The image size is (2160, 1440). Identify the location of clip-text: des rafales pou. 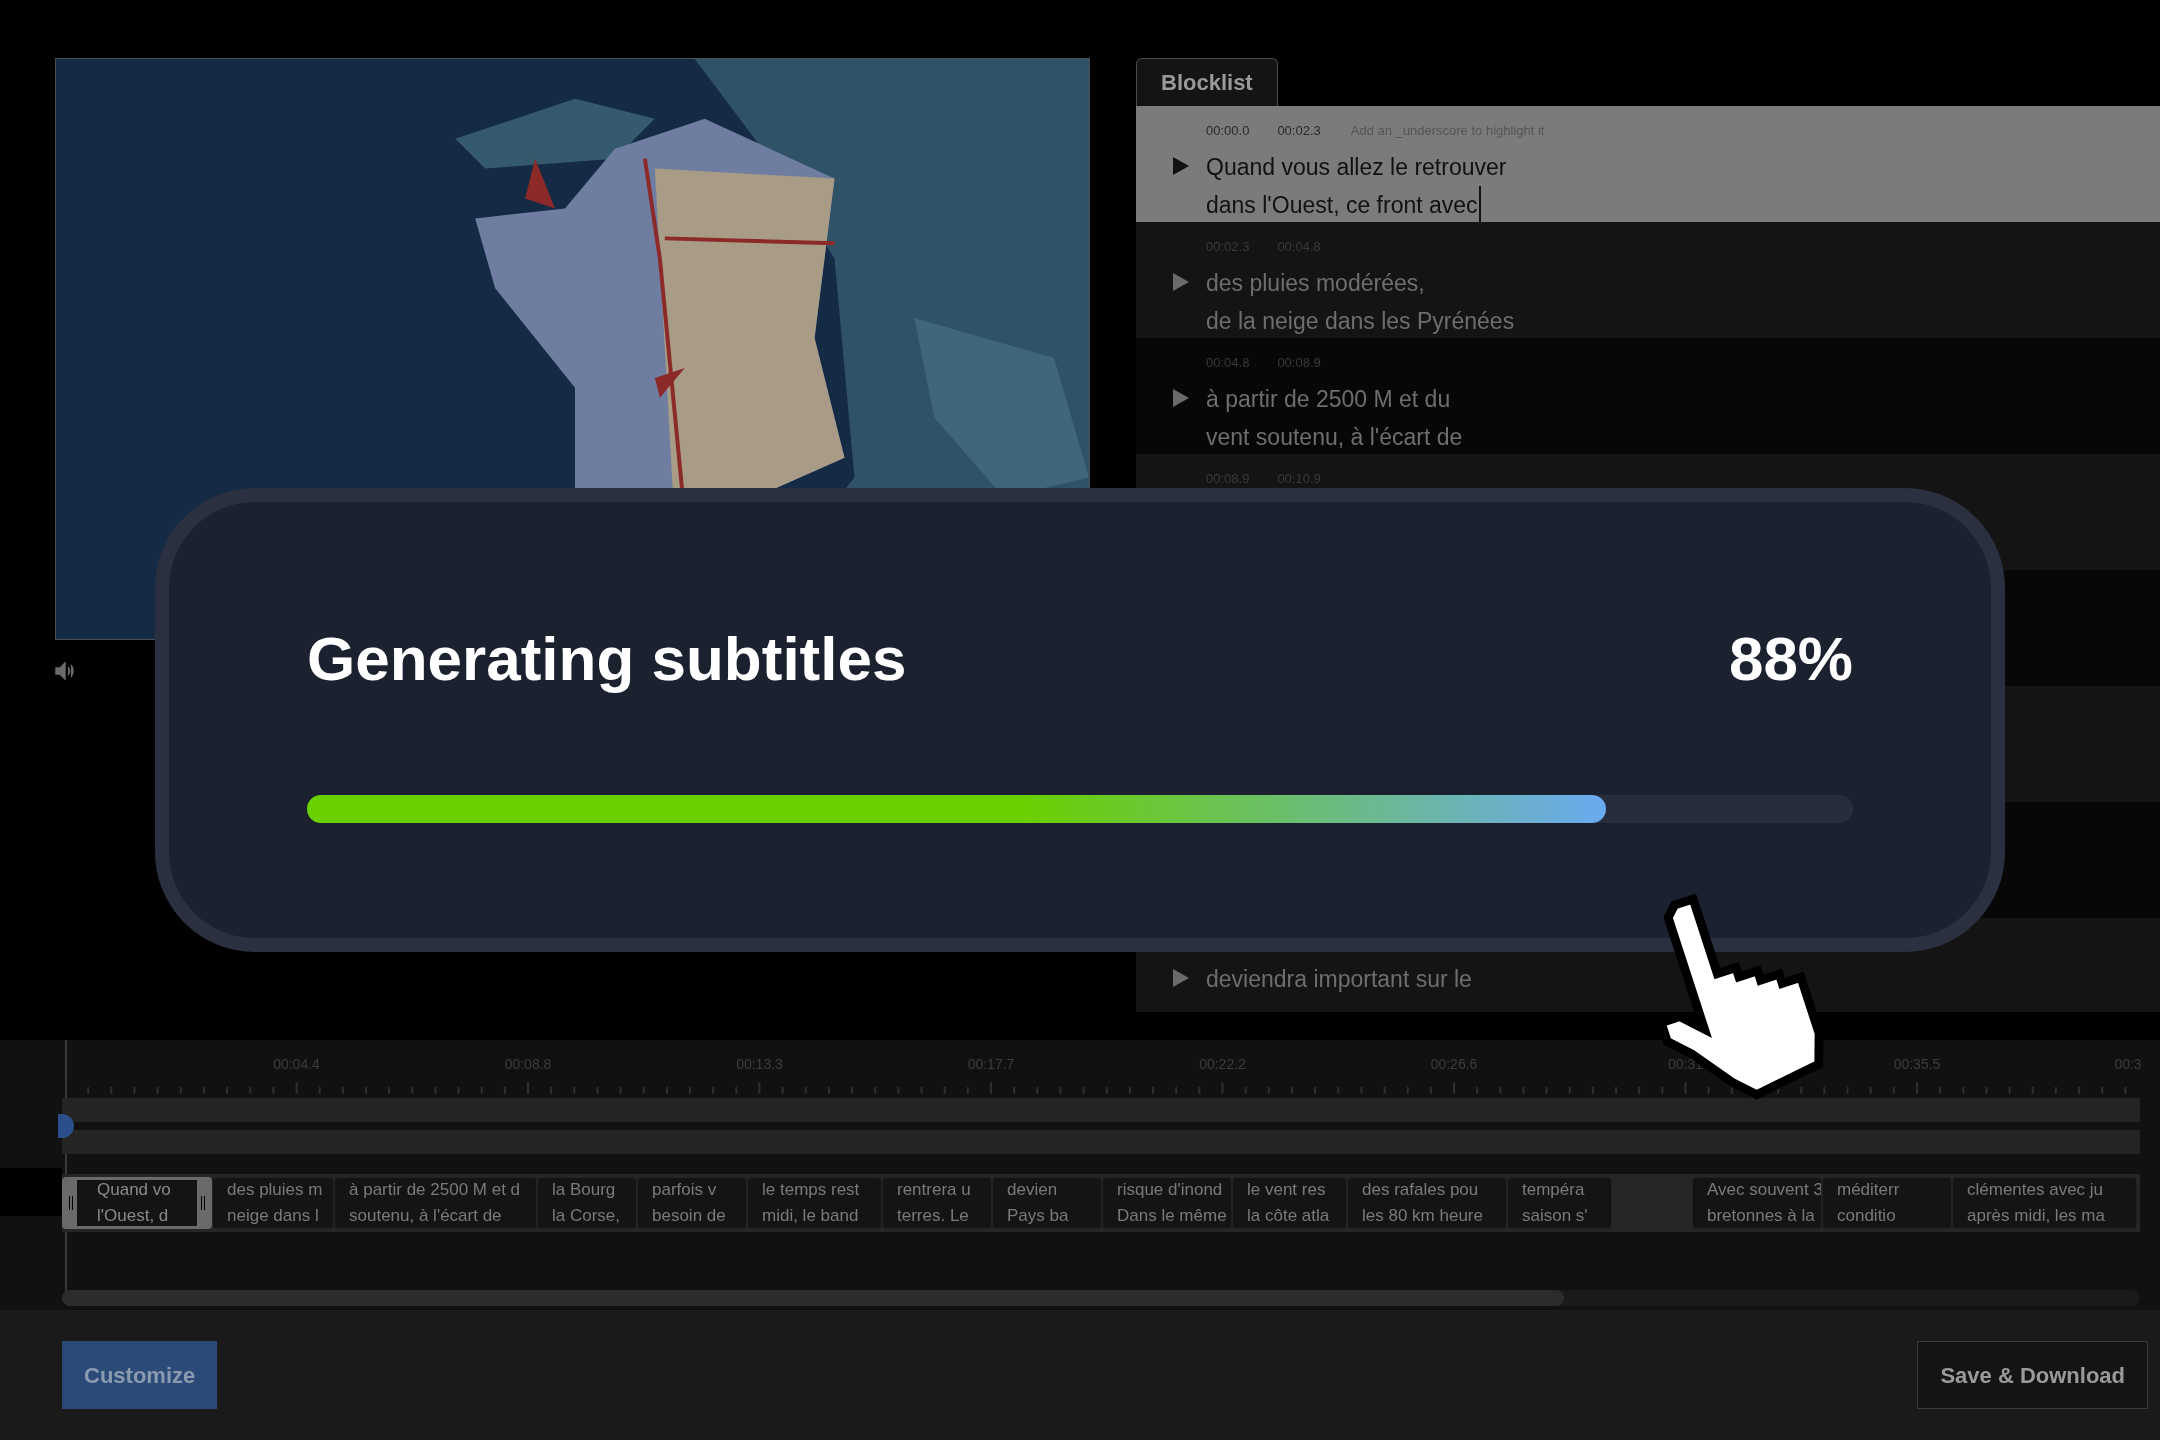
(1421, 1190).